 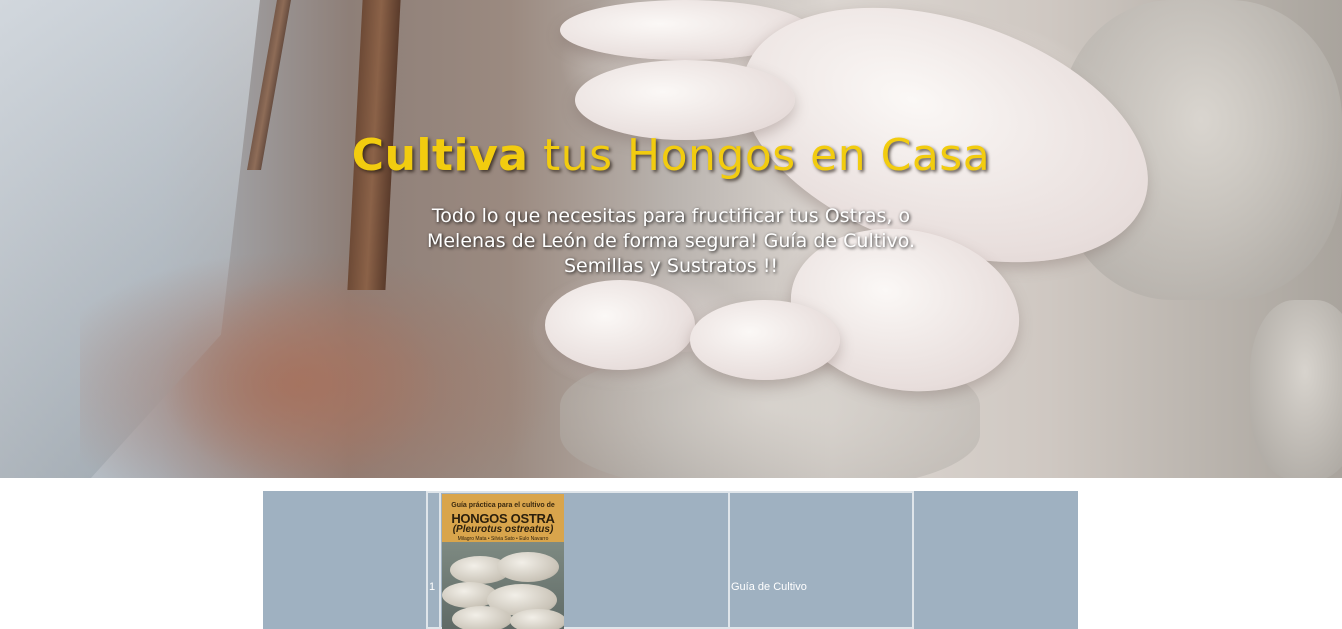 What do you see at coordinates (503, 529) in the screenshot?
I see `book-cover-subtitle: (Pleurotus ostreatus)` at bounding box center [503, 529].